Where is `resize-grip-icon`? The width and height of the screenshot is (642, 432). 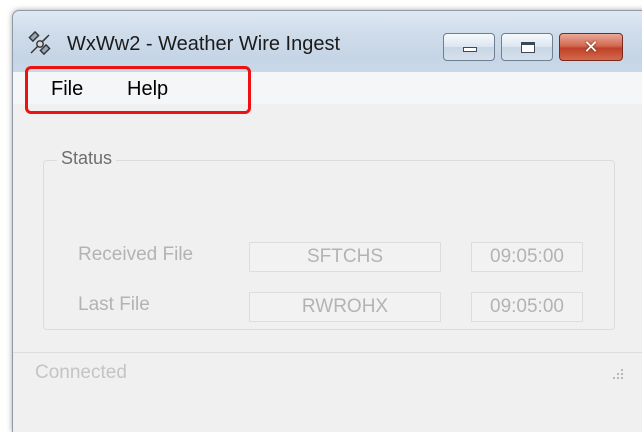
resize-grip-icon is located at coordinates (617, 377).